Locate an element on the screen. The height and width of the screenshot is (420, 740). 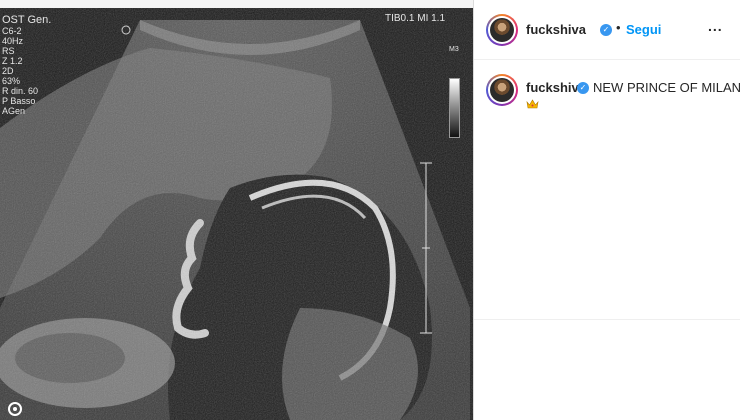
caption-avatar is located at coordinates (502, 90).